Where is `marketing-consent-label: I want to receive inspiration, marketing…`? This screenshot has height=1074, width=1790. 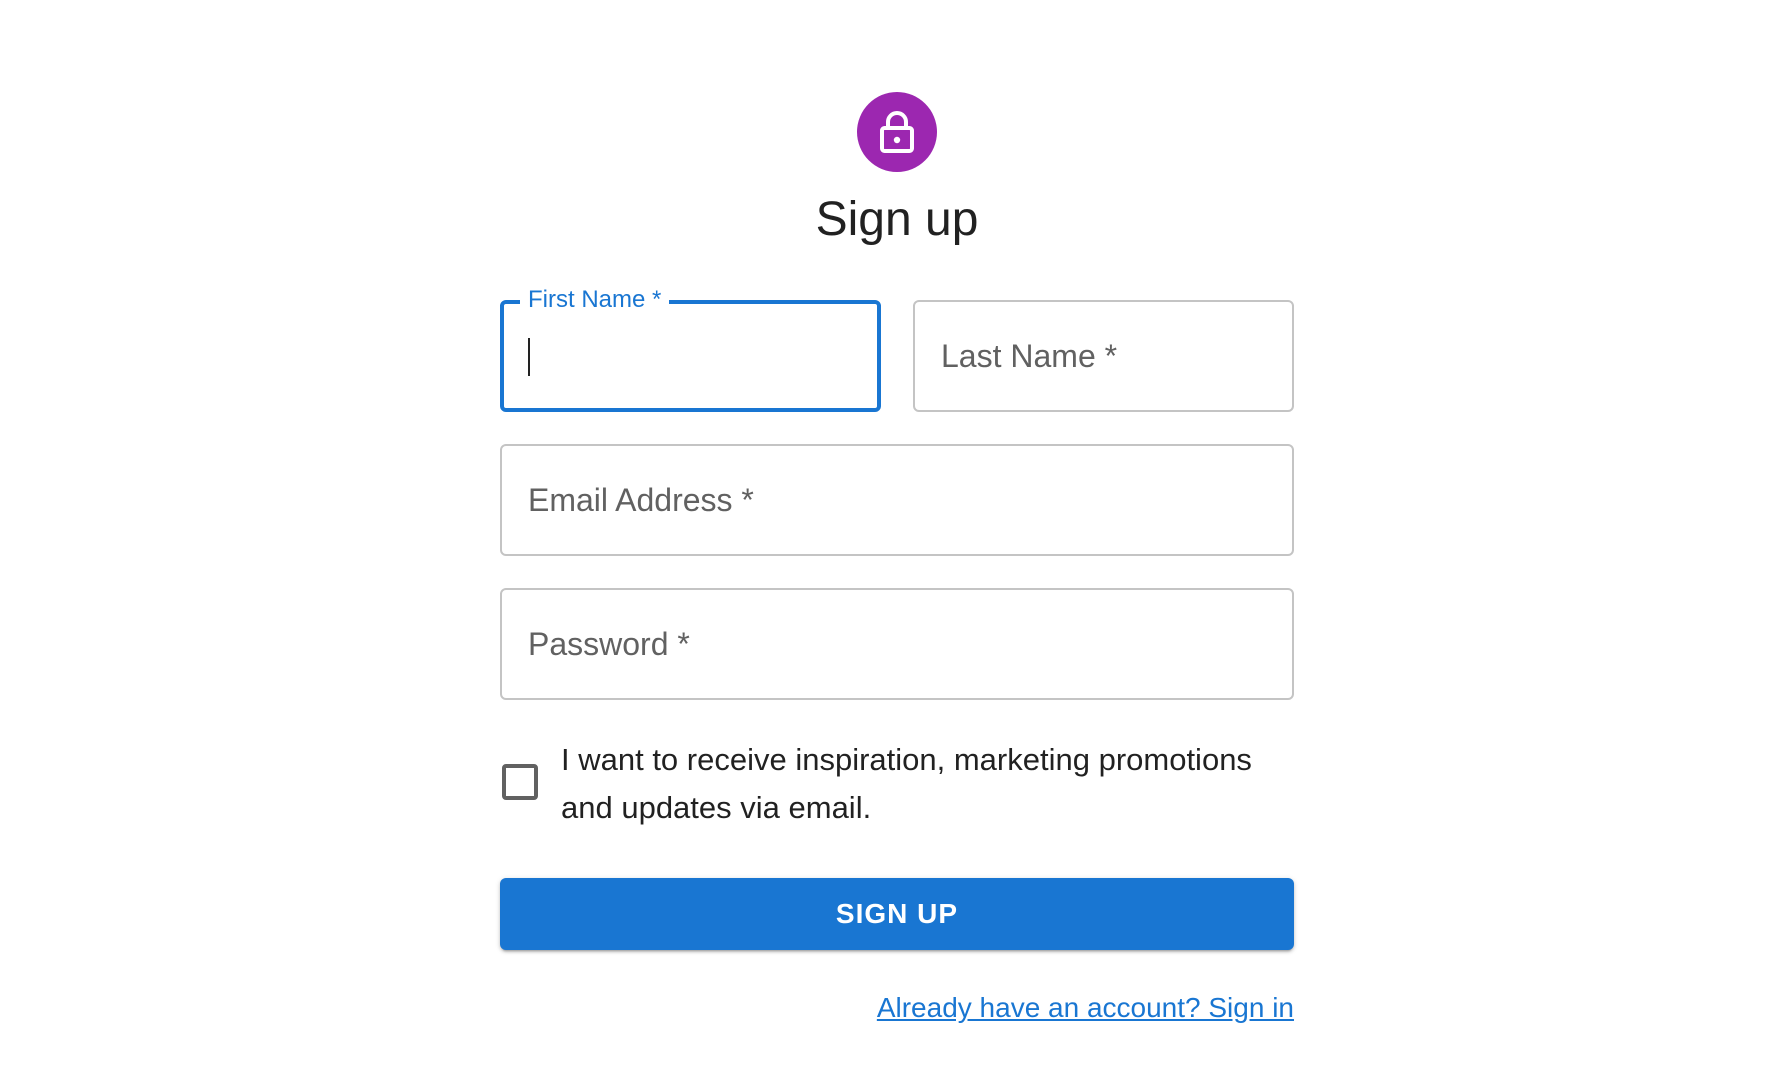
marketing-consent-label: I want to receive inspiration, marketing… is located at coordinates (911, 784).